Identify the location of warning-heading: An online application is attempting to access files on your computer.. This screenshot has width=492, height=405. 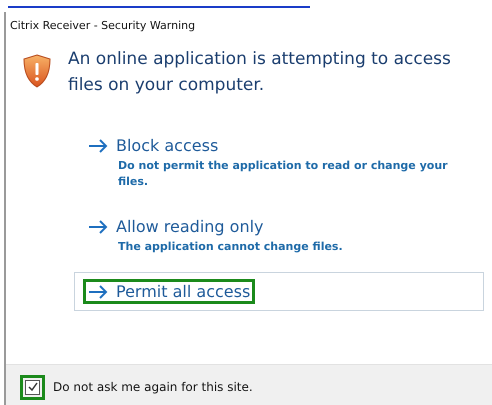
(260, 72).